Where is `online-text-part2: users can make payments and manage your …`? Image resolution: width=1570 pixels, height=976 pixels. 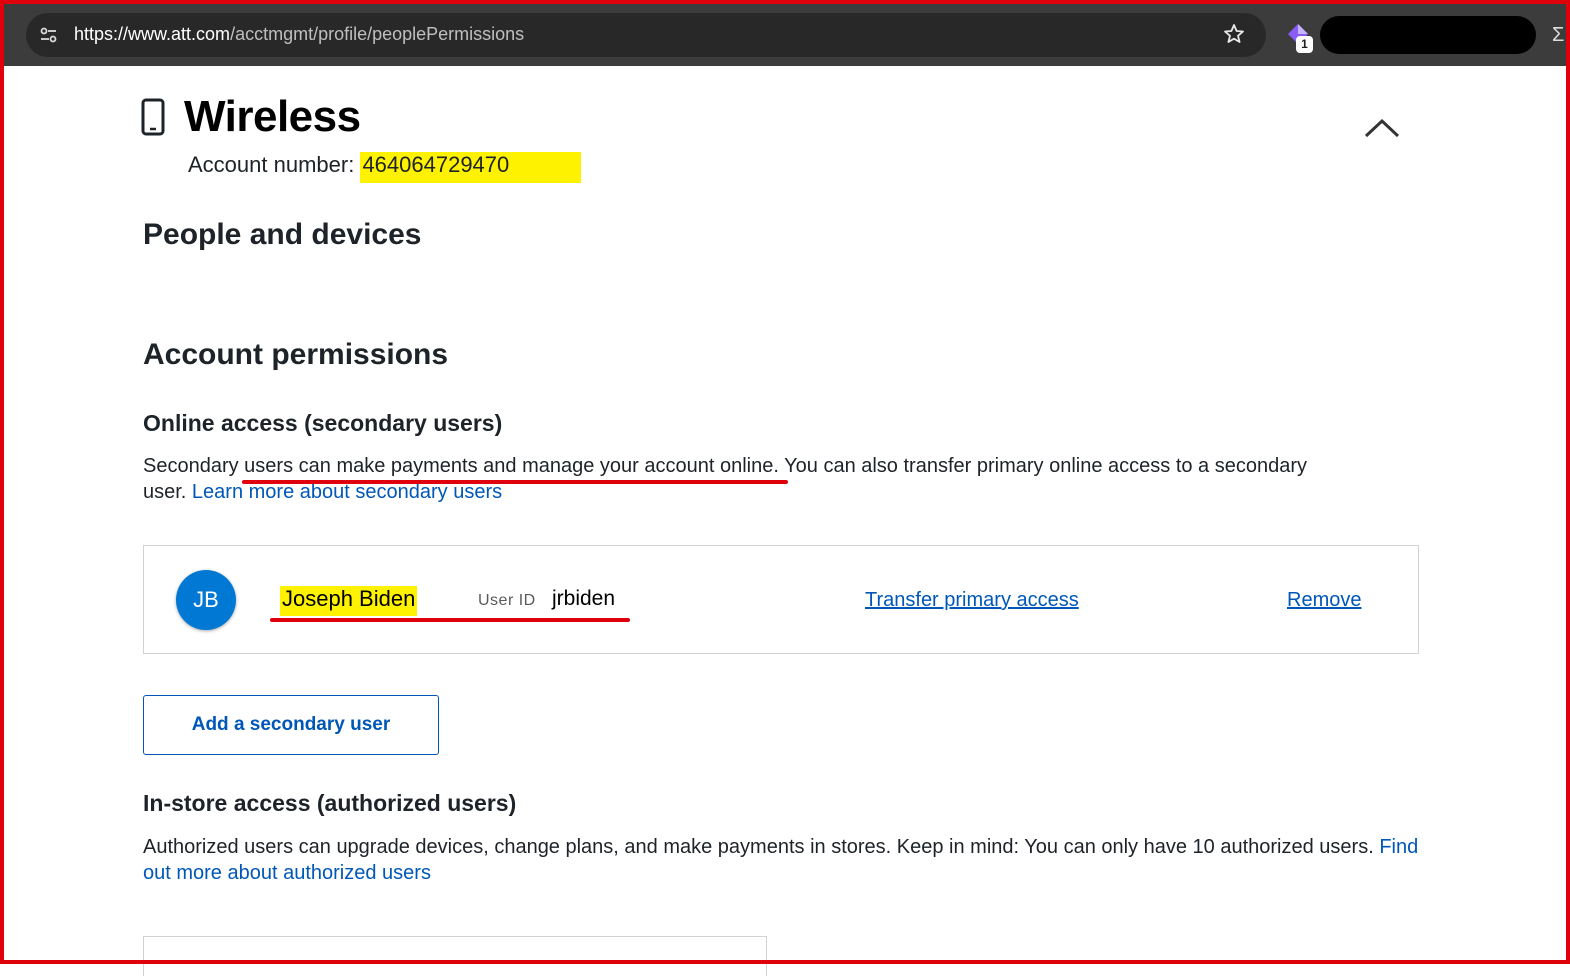 online-text-part2: users can make payments and manage your … is located at coordinates (511, 466).